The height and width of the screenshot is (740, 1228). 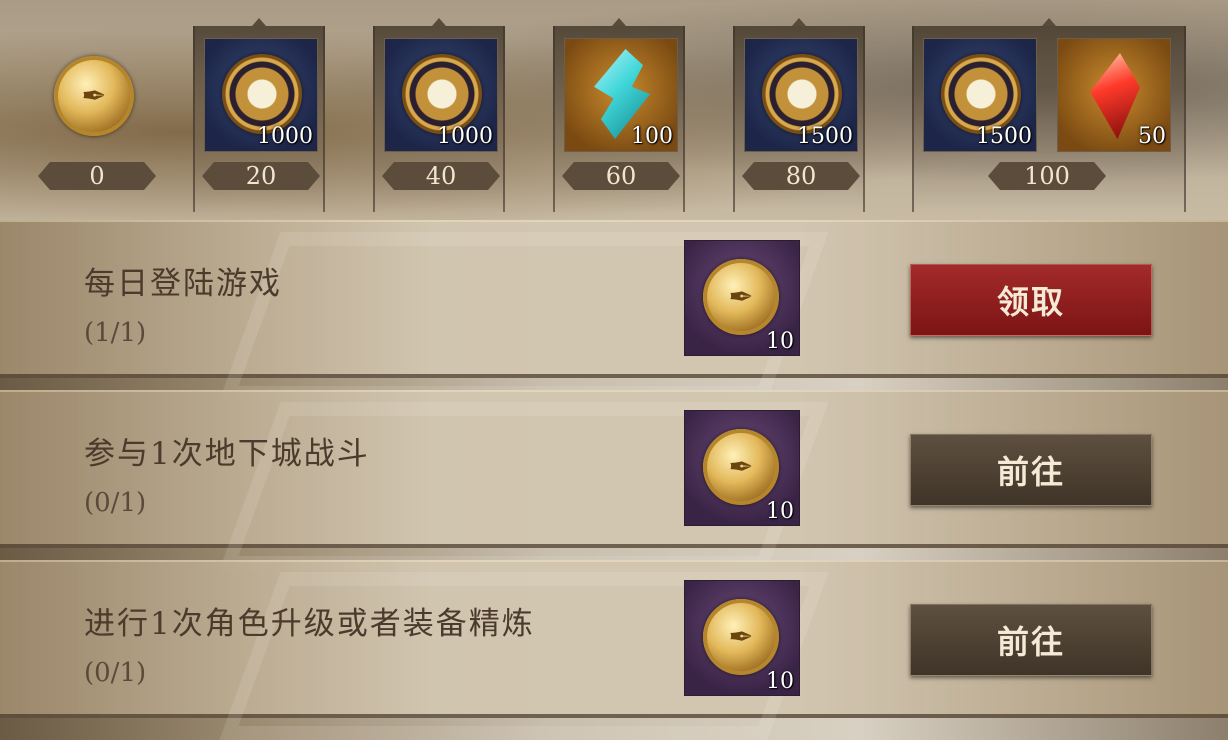 I want to click on milestone-80-reward: 1500, so click(x=801, y=95).